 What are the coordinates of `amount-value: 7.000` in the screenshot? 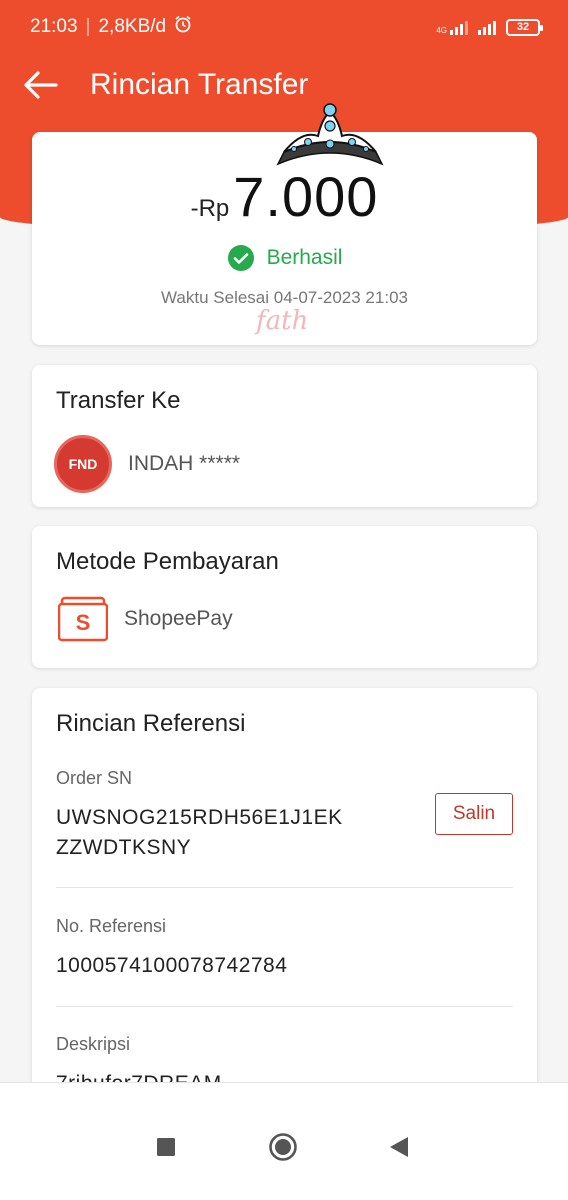 It's located at (306, 196).